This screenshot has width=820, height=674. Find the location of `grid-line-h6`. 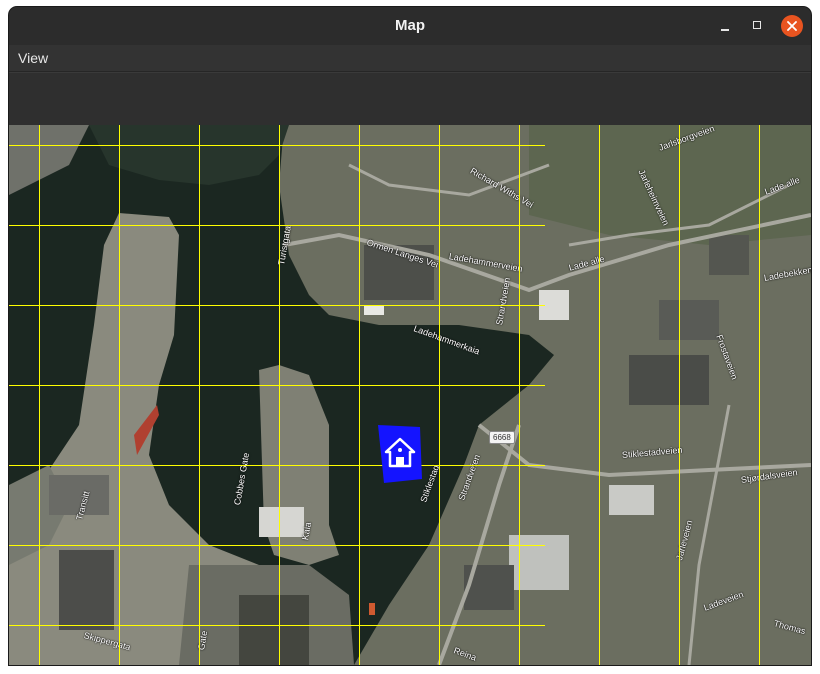

grid-line-h6 is located at coordinates (277, 545).